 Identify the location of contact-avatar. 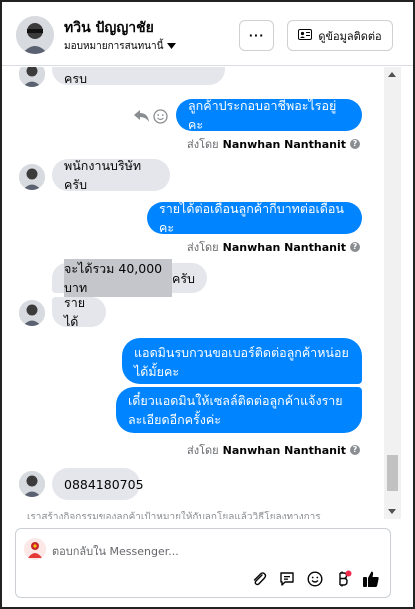
(35, 35).